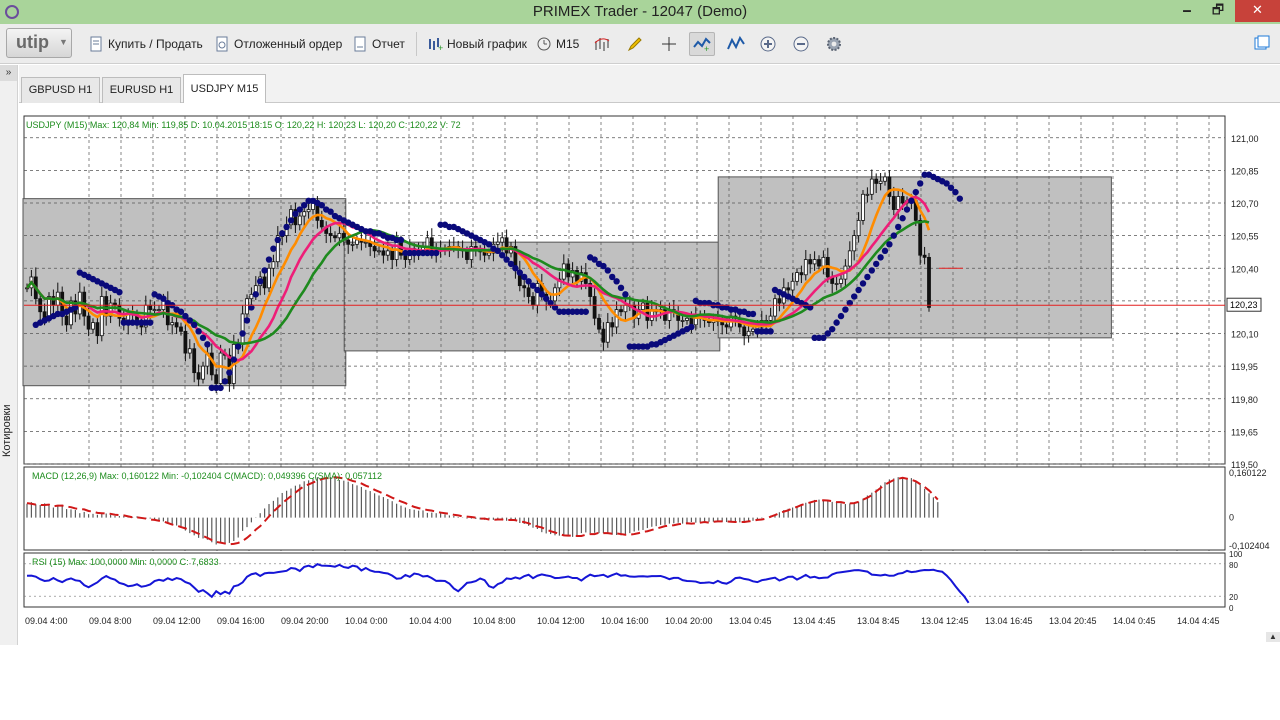  What do you see at coordinates (278, 44) in the screenshot?
I see `pending-order-button: Отложенный ордер` at bounding box center [278, 44].